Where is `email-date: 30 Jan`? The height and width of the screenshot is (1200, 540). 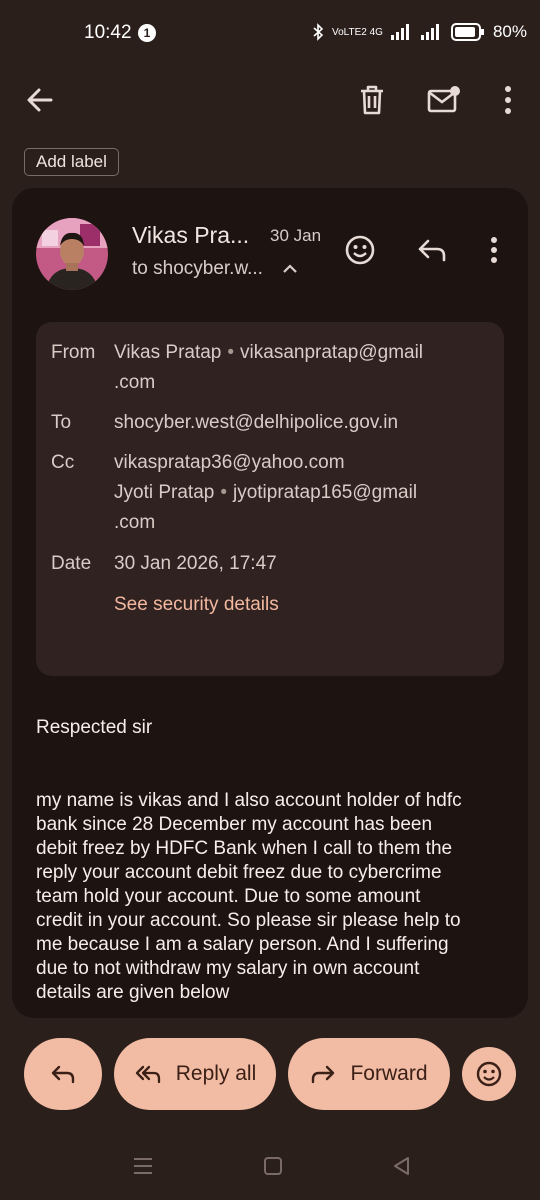
email-date: 30 Jan is located at coordinates (296, 235).